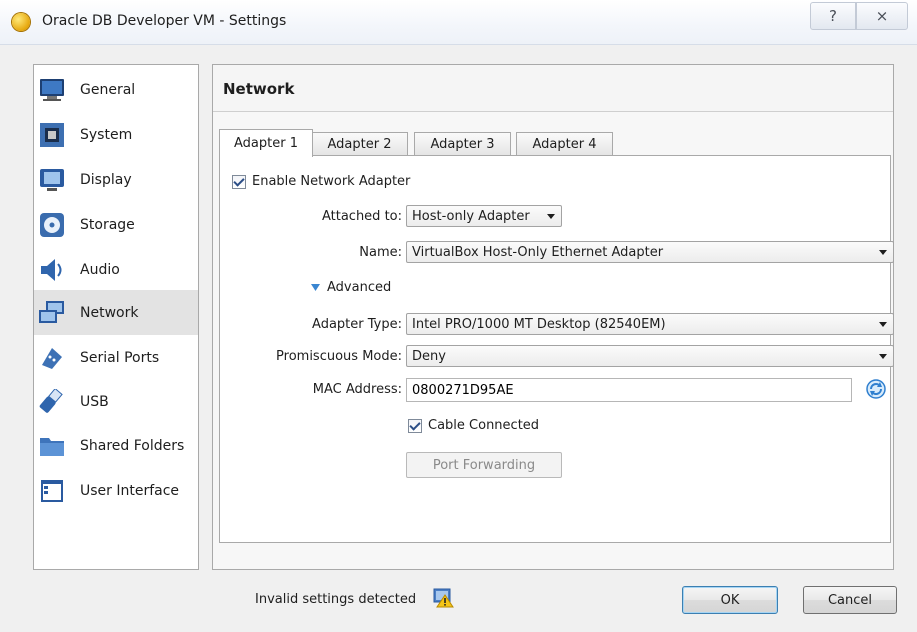 Image resolution: width=917 pixels, height=632 pixels. Describe the element at coordinates (100, 269) in the screenshot. I see `sidebar-item-label: Audio` at that location.